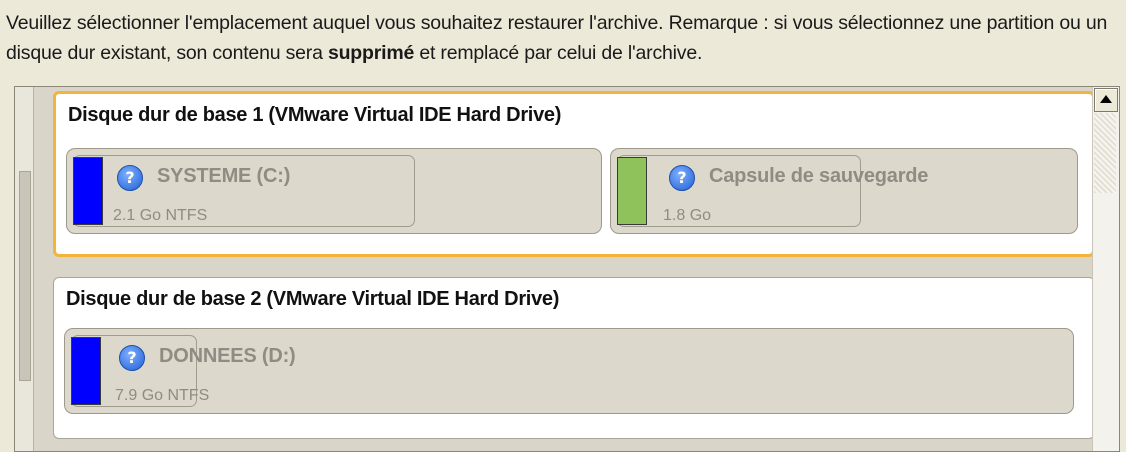 The image size is (1126, 452). What do you see at coordinates (558, 53) in the screenshot?
I see `instructions-text-end: et remplacé par celui de l'archive.` at bounding box center [558, 53].